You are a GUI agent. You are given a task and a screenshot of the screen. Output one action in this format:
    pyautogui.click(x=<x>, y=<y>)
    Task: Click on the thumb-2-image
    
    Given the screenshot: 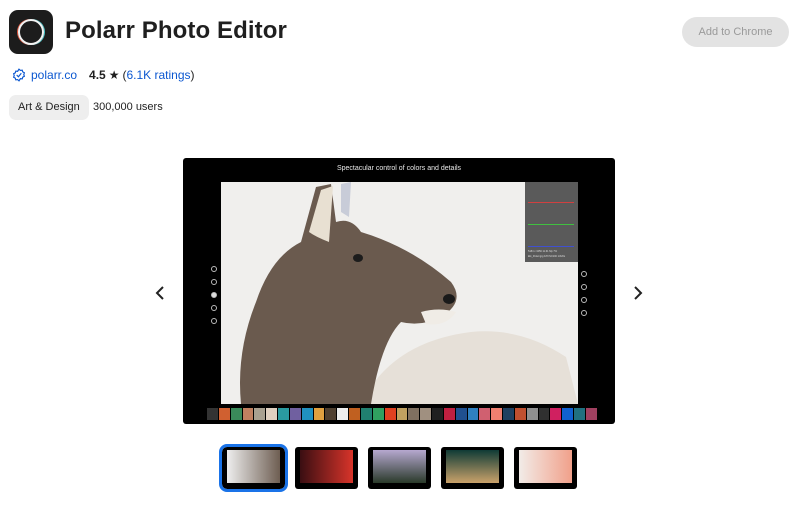 What is the action you would take?
    pyautogui.click(x=326, y=466)
    